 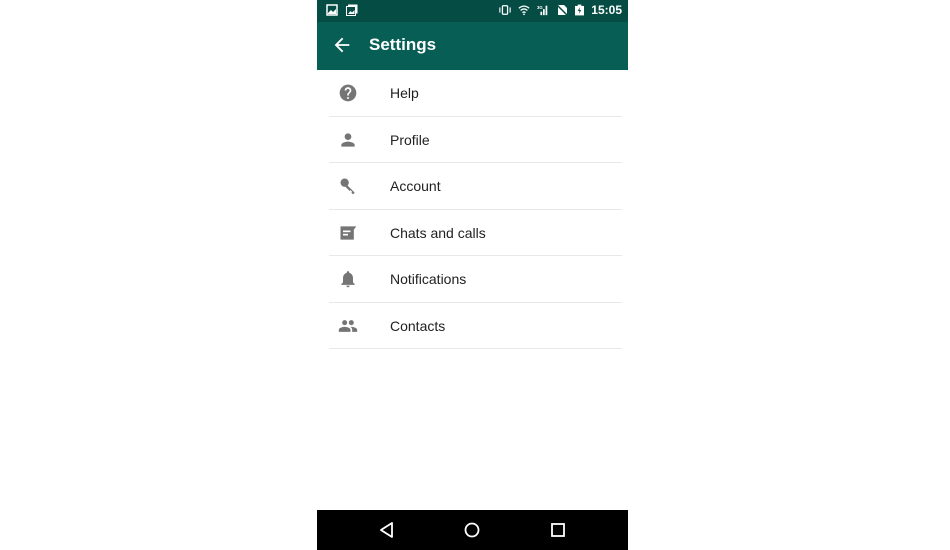 I want to click on settings-item-label: Help, so click(x=404, y=93).